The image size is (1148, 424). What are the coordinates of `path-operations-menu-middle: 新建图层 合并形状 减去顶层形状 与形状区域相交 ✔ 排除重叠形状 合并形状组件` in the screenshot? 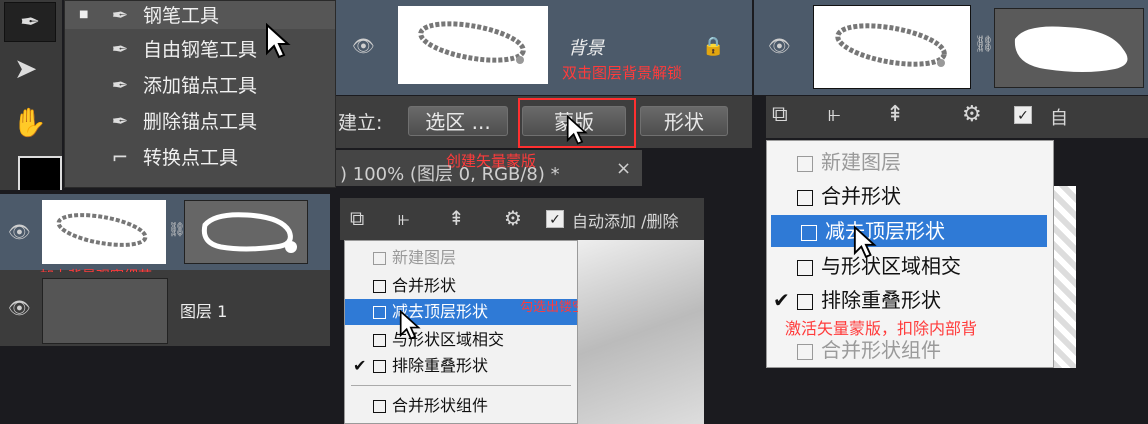 It's located at (461, 332).